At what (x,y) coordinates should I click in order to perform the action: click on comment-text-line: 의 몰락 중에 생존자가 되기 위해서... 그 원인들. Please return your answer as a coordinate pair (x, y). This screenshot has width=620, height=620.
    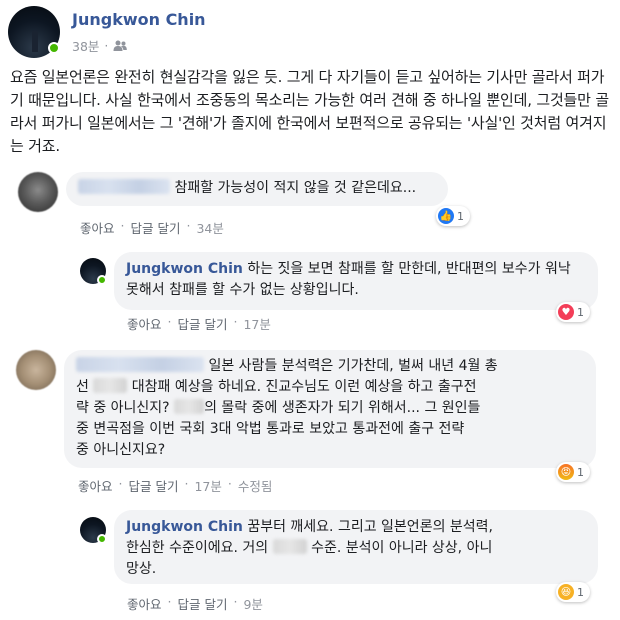
    Looking at the image, I should click on (342, 408).